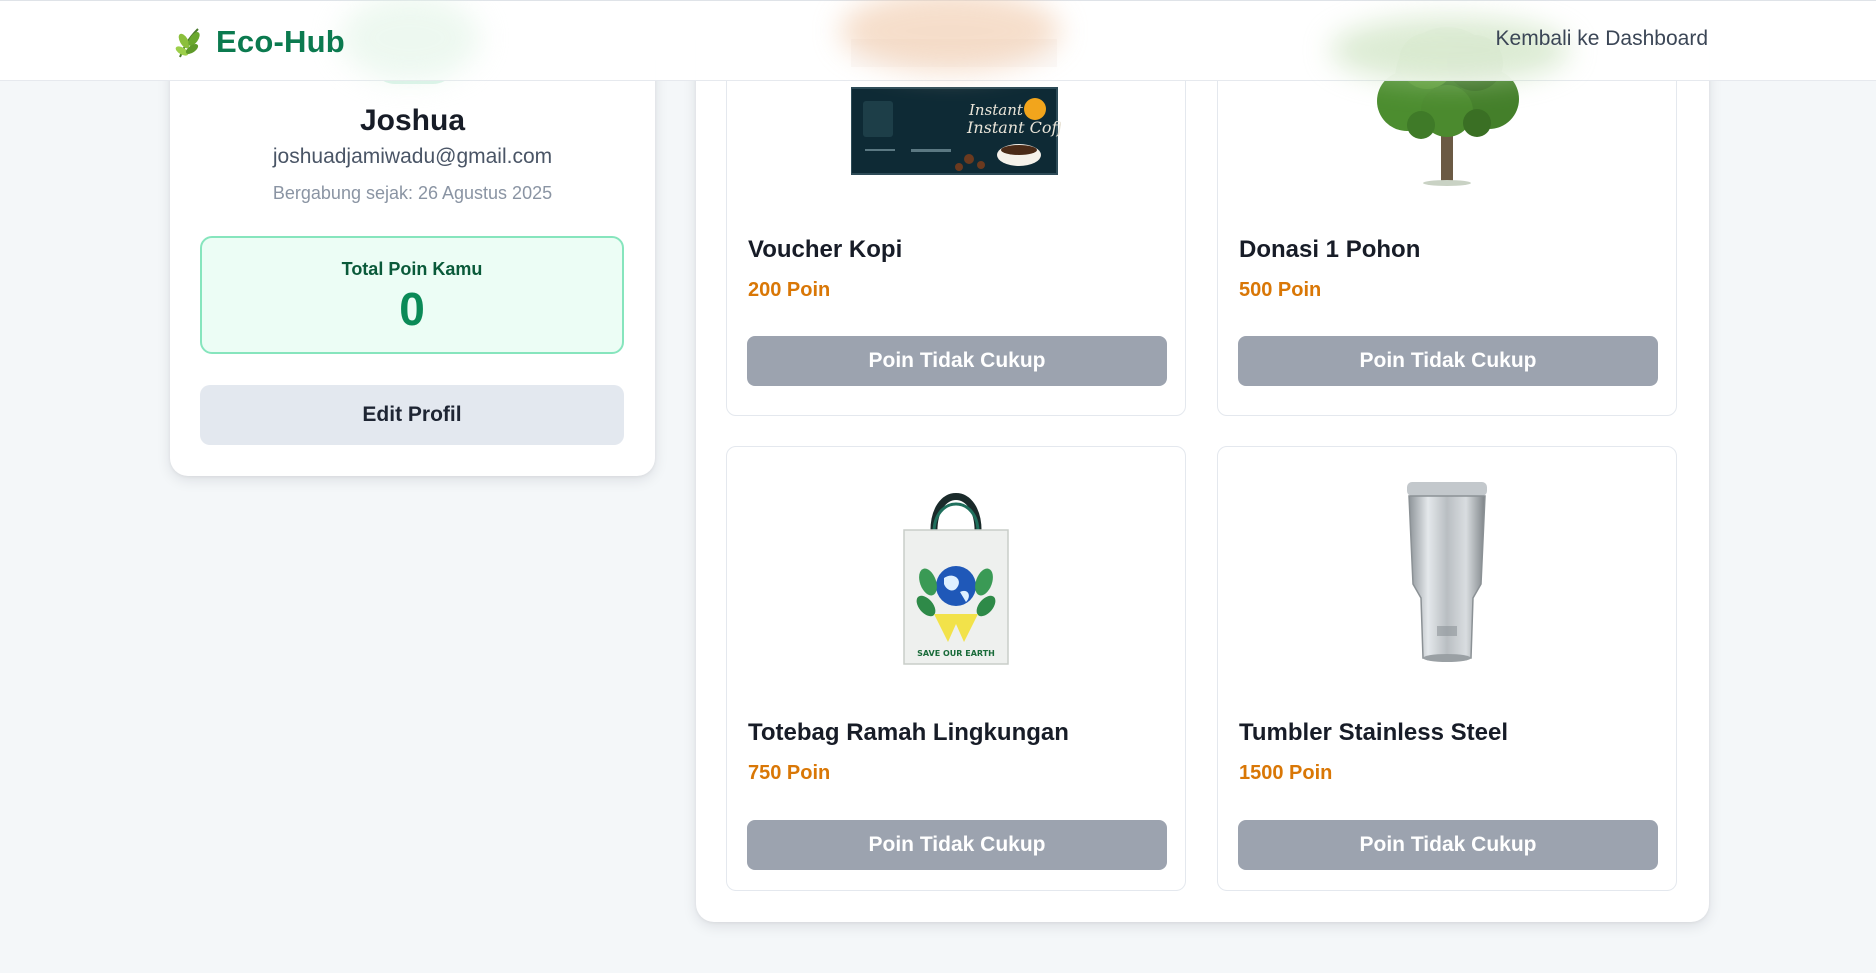 This screenshot has width=1876, height=973. I want to click on totebag-image: SAVE OUR EARTH, so click(956, 571).